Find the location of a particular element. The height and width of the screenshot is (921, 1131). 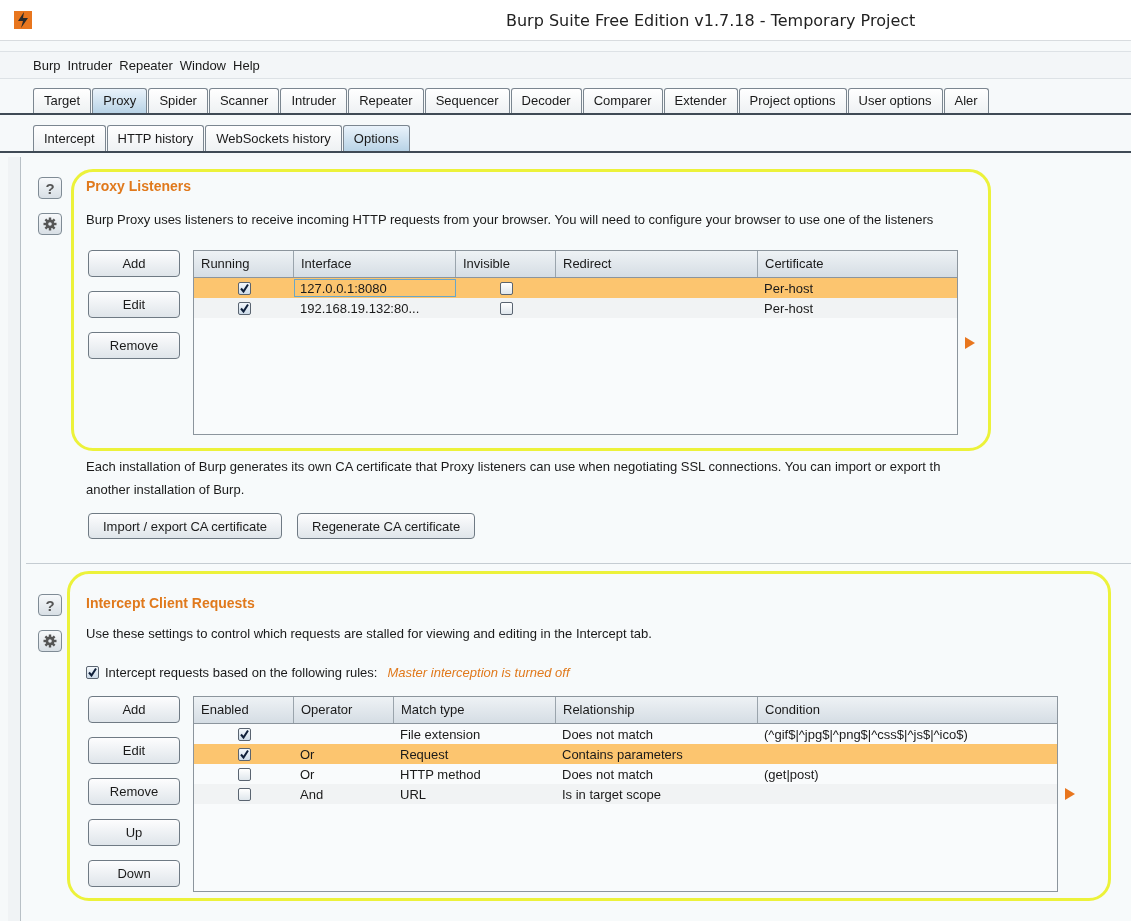

tab: User options is located at coordinates (895, 100).